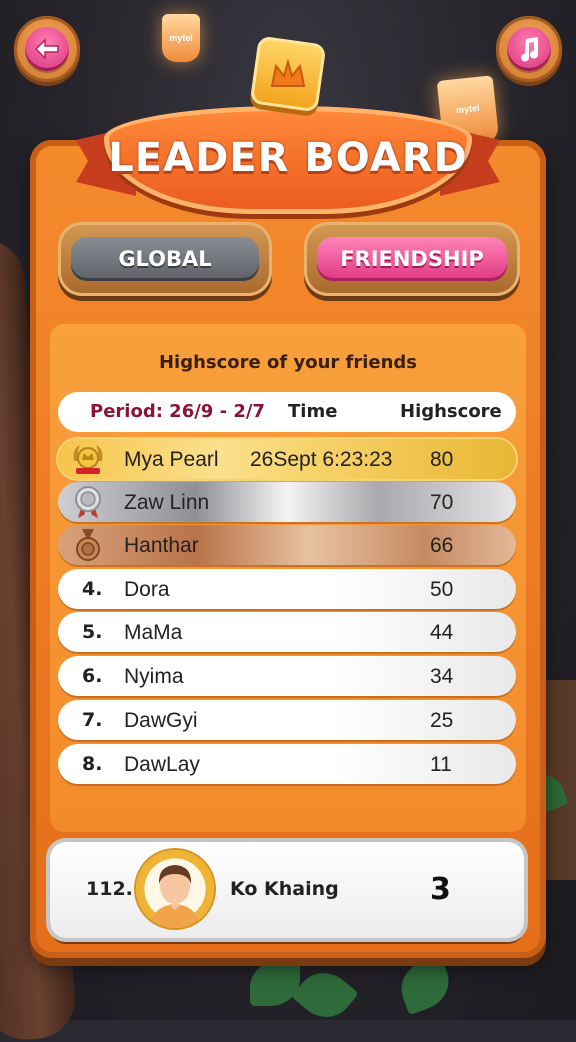 This screenshot has width=576, height=1042. What do you see at coordinates (153, 632) in the screenshot?
I see `player-name: MaMa` at bounding box center [153, 632].